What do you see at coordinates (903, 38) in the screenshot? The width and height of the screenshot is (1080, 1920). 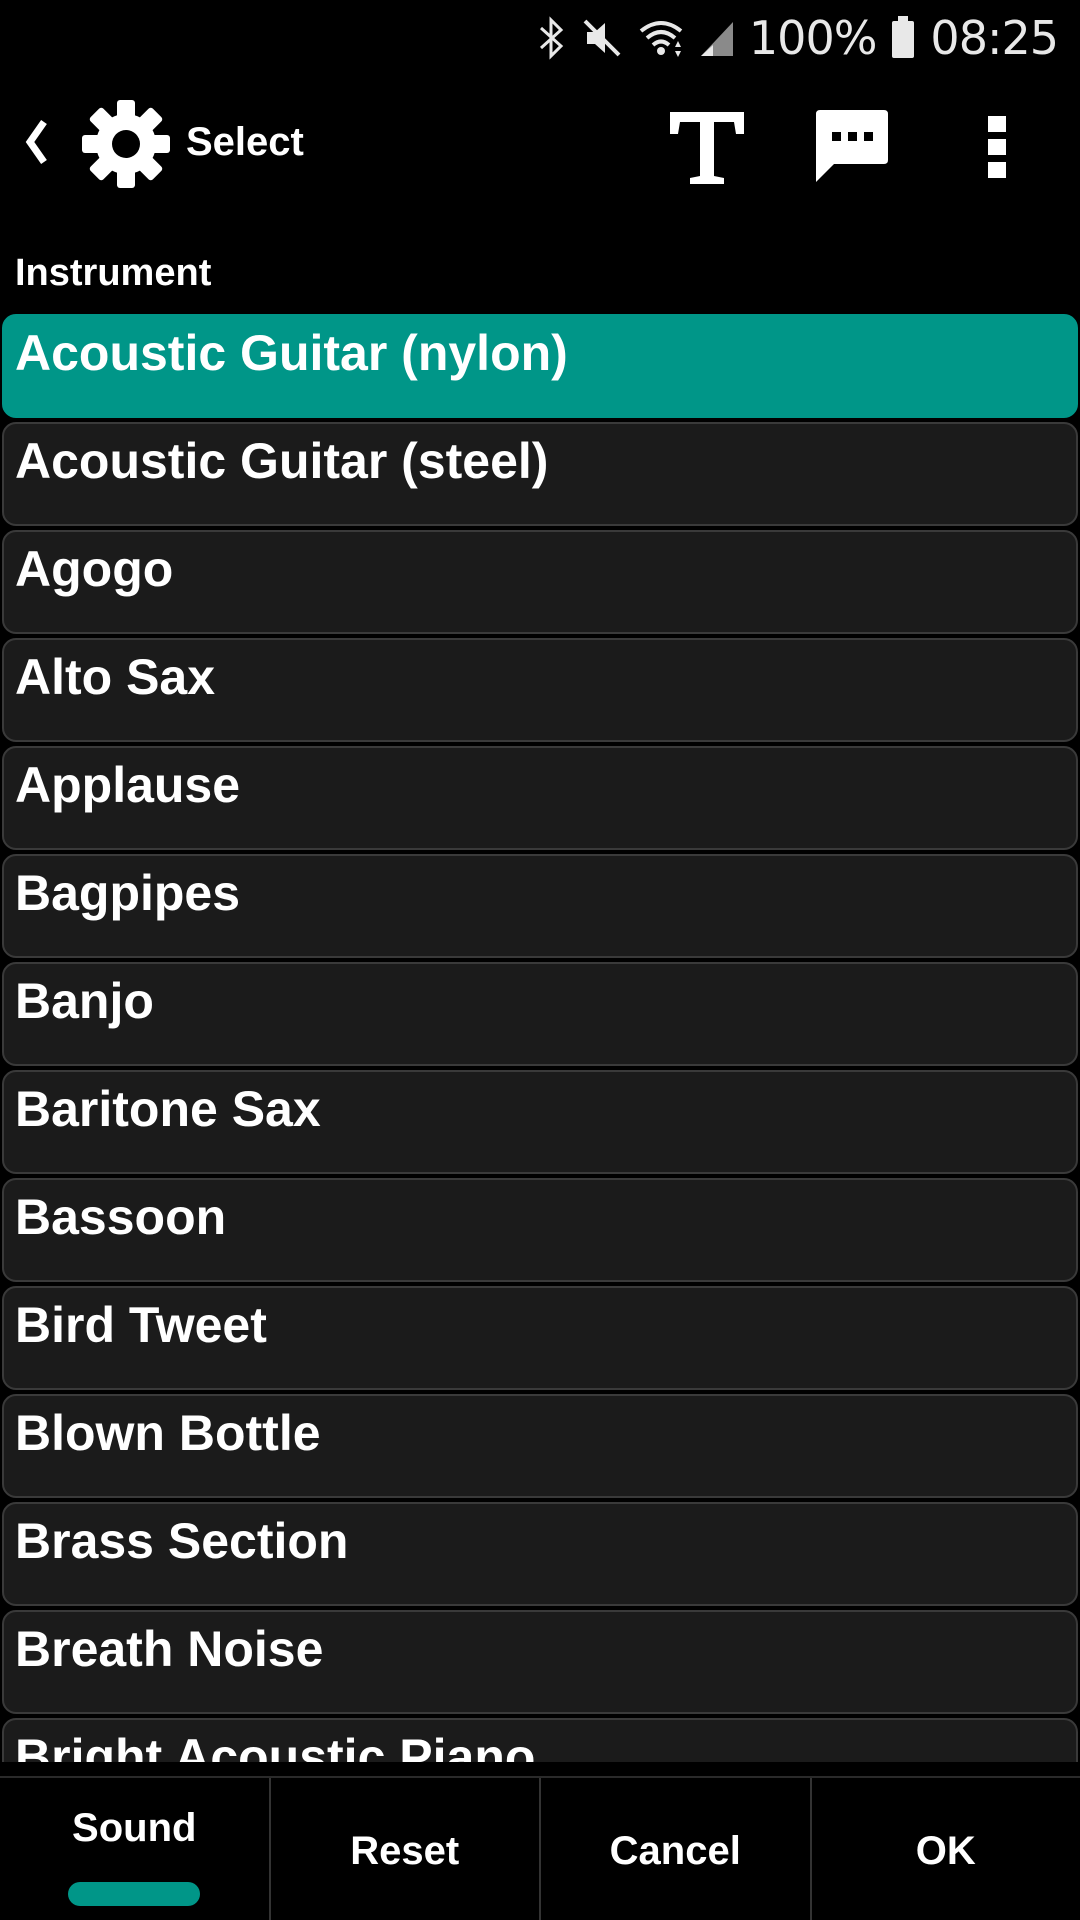 I see `battery-icon` at bounding box center [903, 38].